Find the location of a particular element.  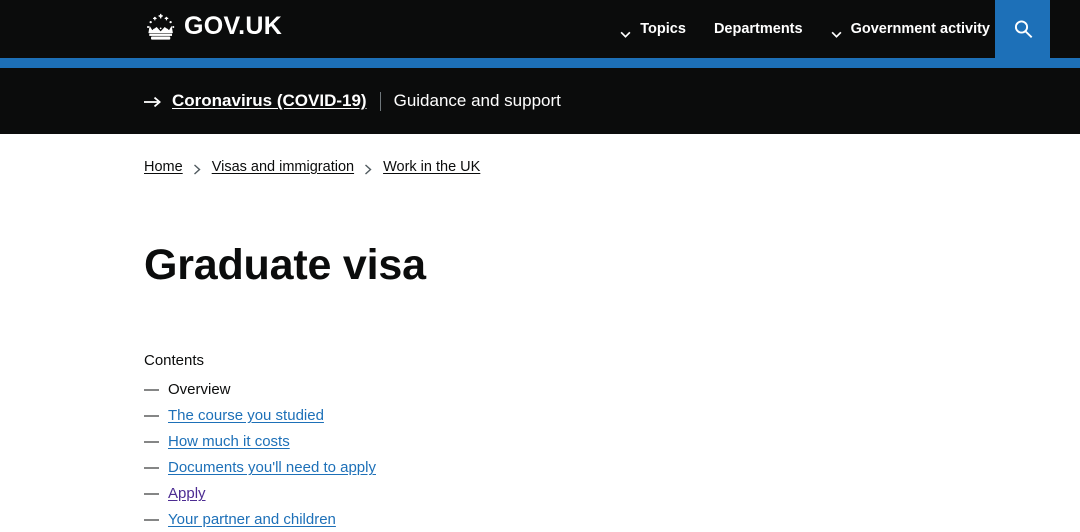

contents-item-overview: Overview is located at coordinates (199, 390).